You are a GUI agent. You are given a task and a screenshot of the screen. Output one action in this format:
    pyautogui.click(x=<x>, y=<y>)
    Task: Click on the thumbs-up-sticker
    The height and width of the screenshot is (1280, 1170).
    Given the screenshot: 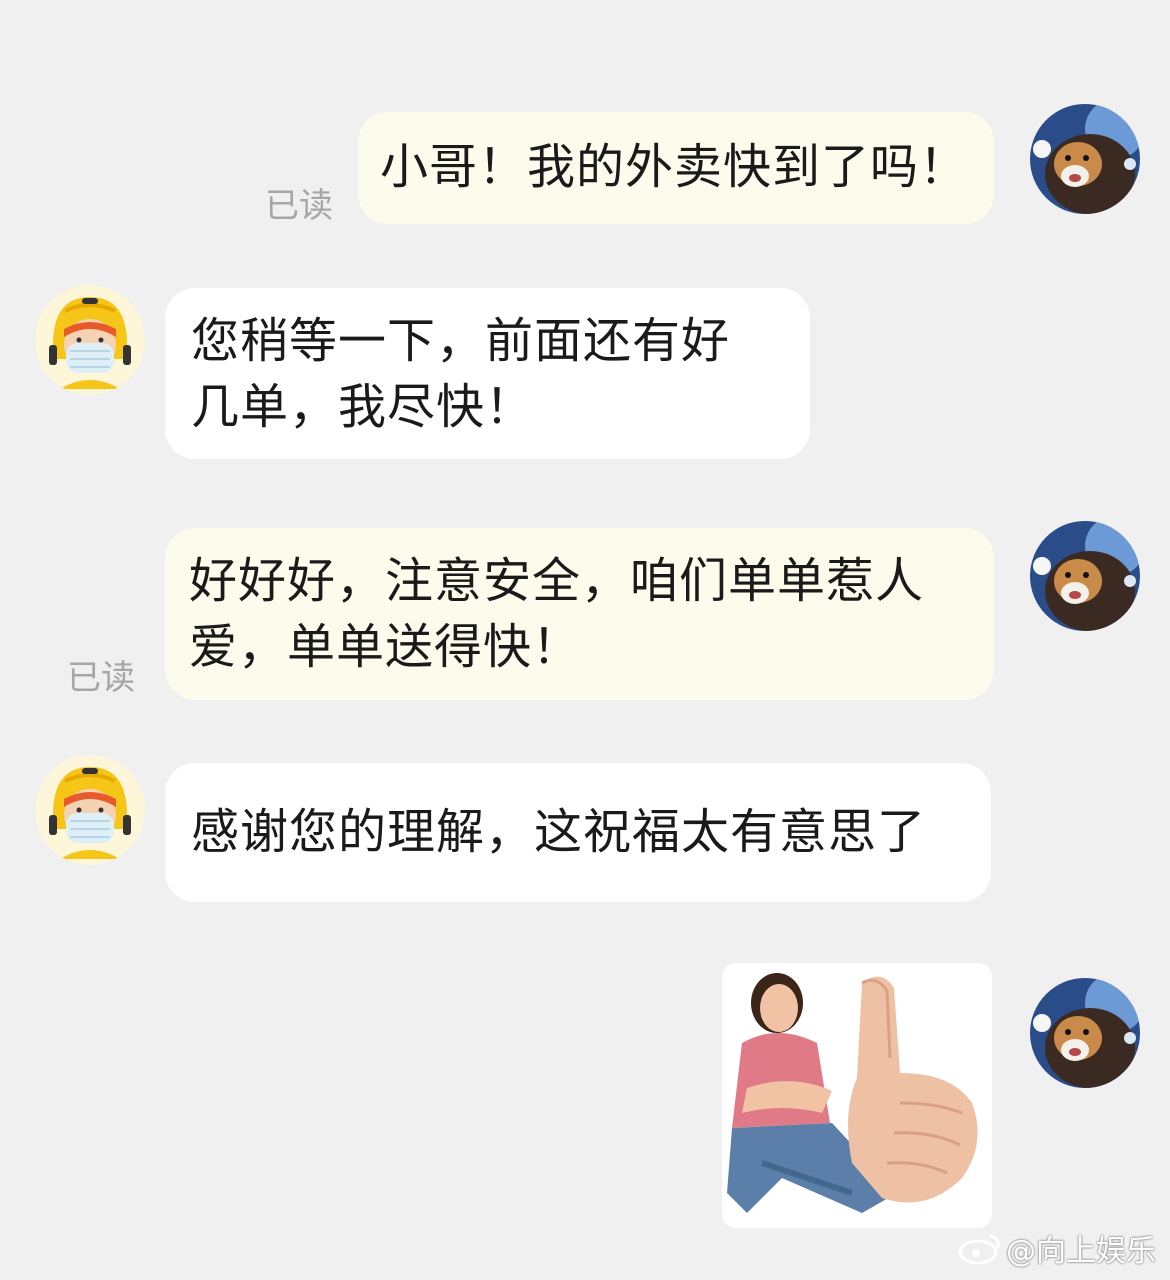 What is the action you would take?
    pyautogui.click(x=857, y=1095)
    